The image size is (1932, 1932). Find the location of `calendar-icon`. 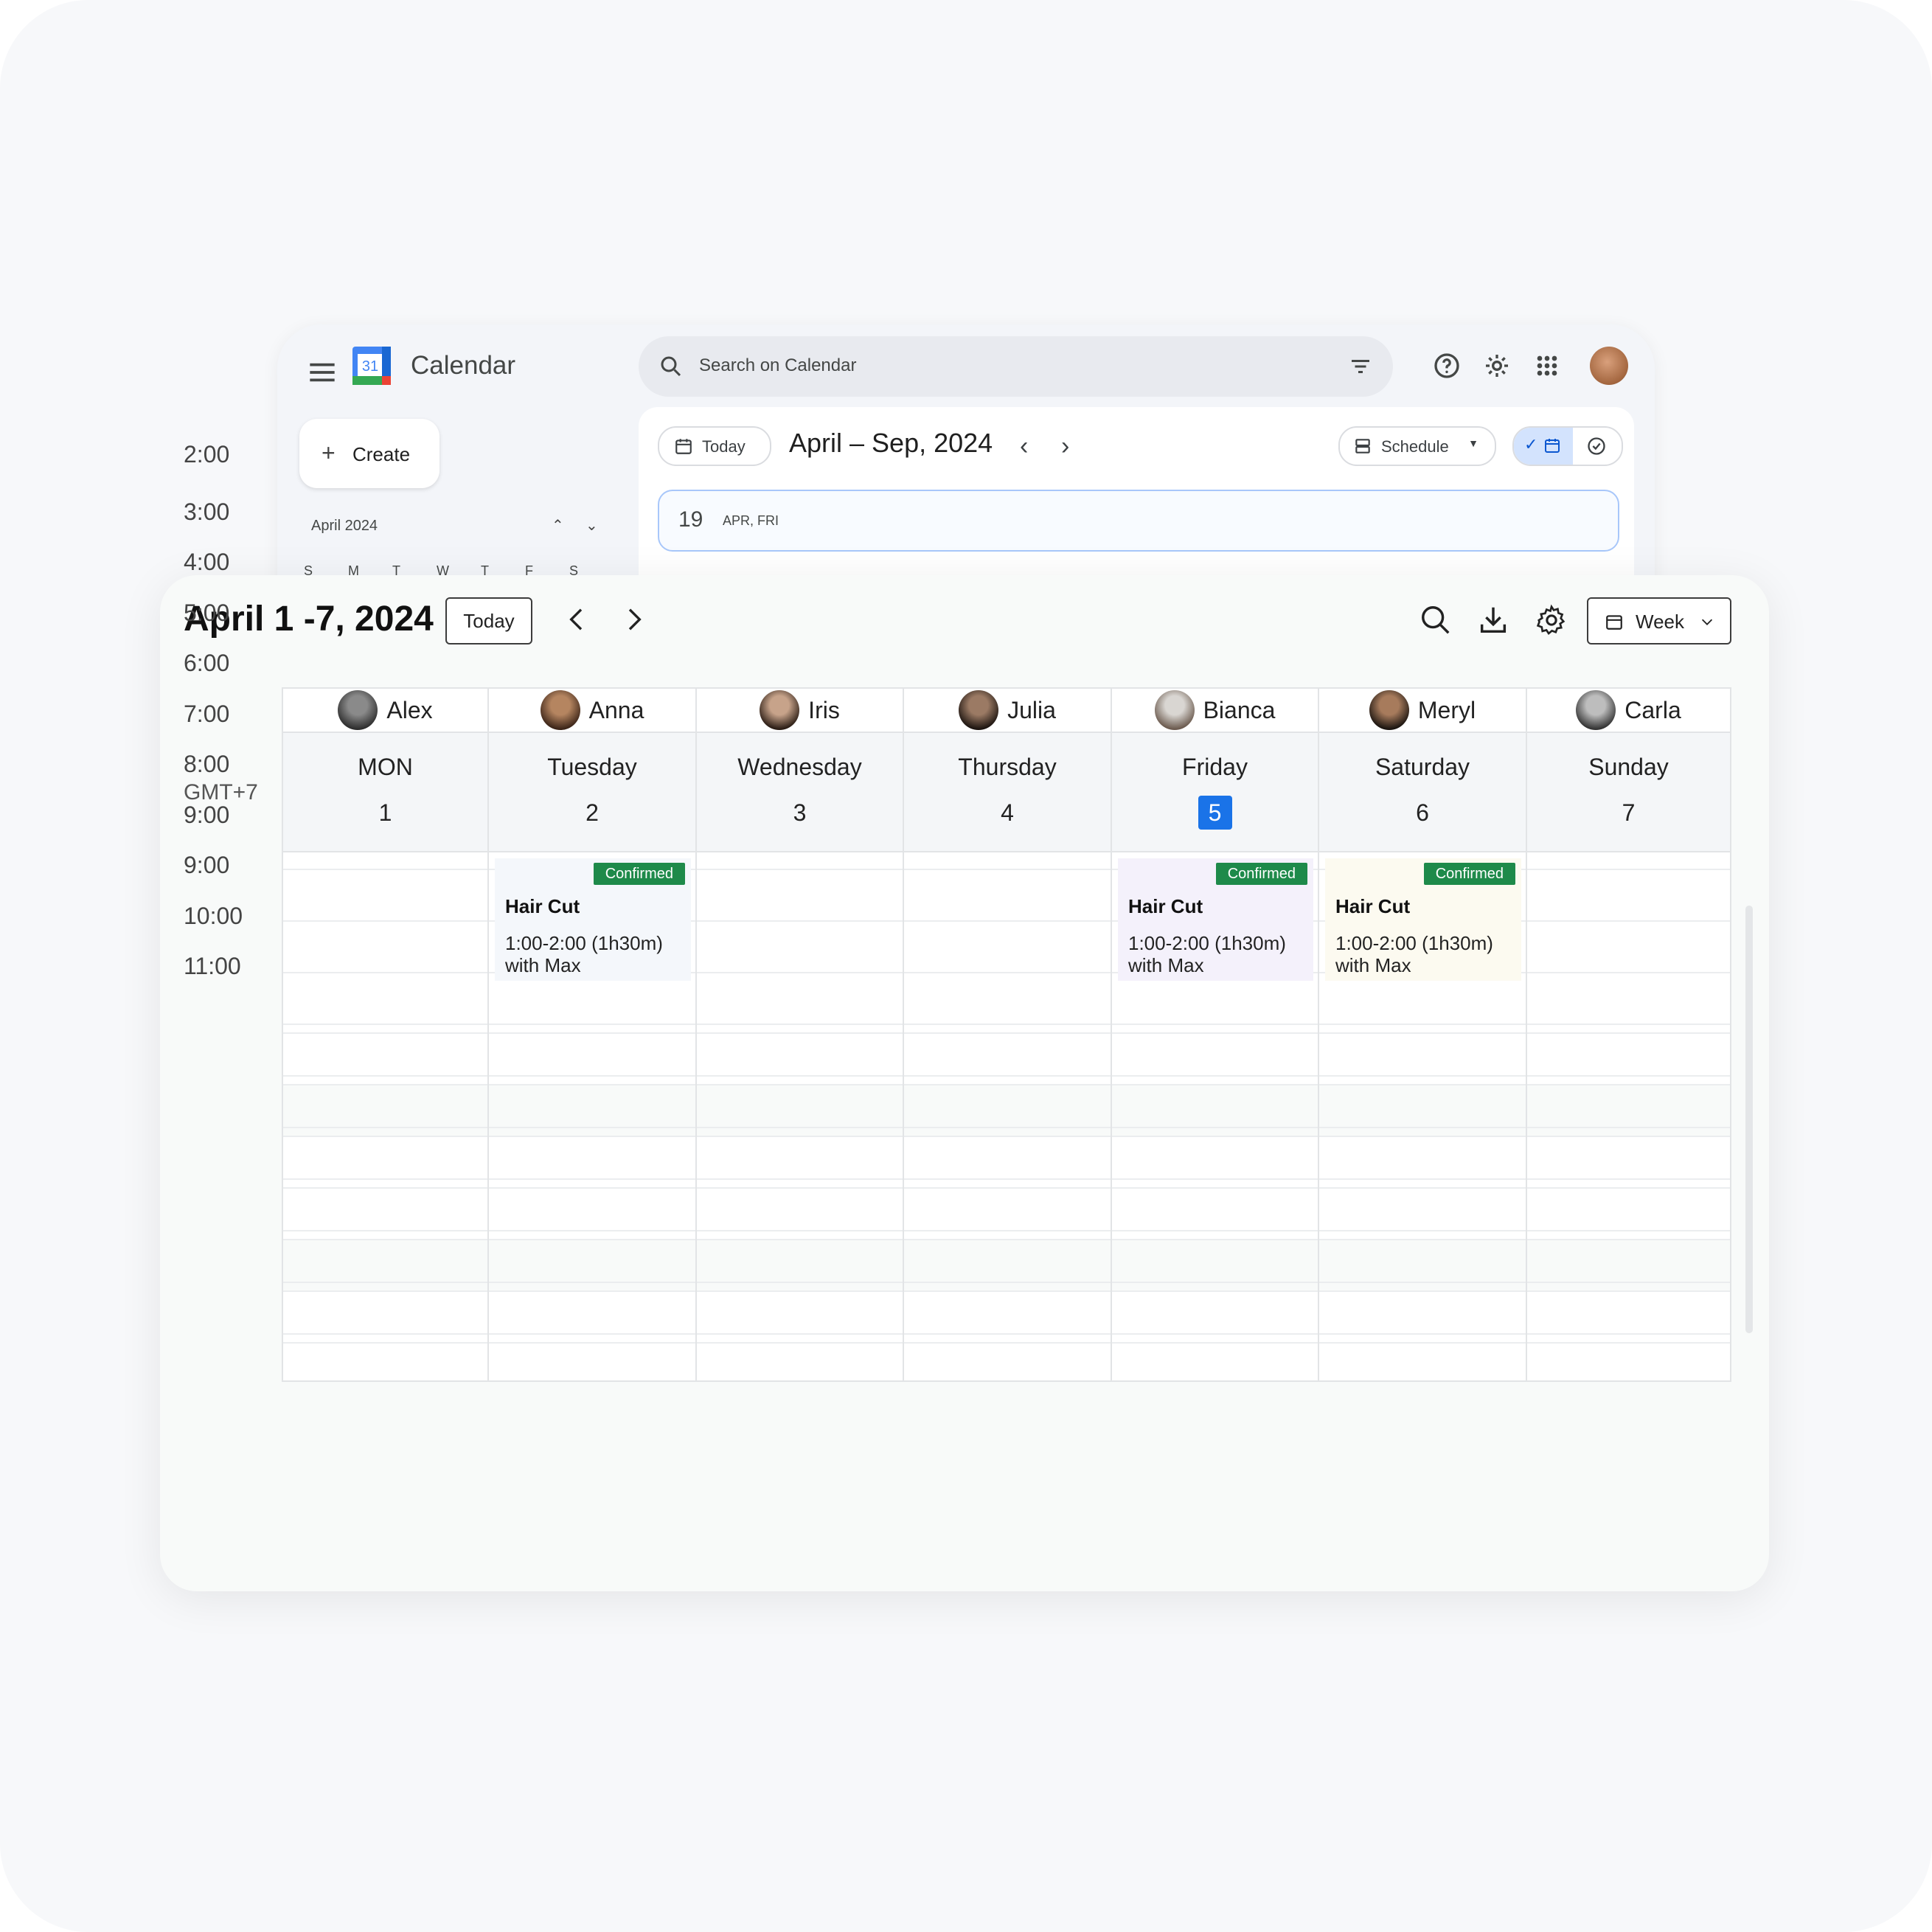

calendar-icon is located at coordinates (1614, 622).